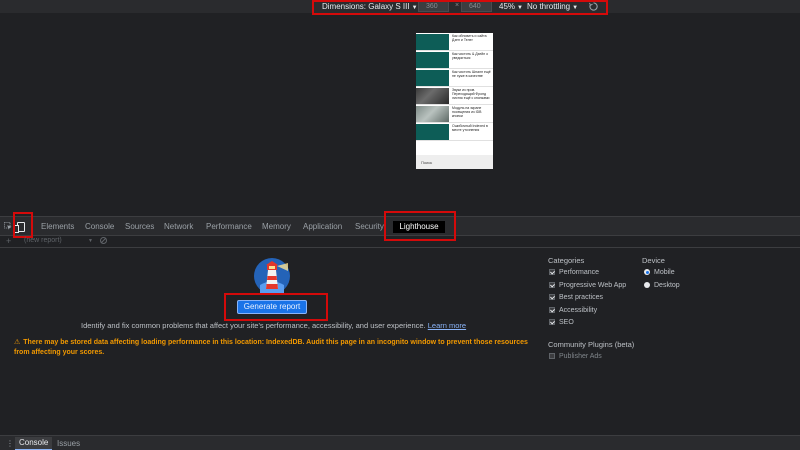 Image resolution: width=800 pixels, height=450 pixels. What do you see at coordinates (8, 226) in the screenshot?
I see `inspect-element-icon` at bounding box center [8, 226].